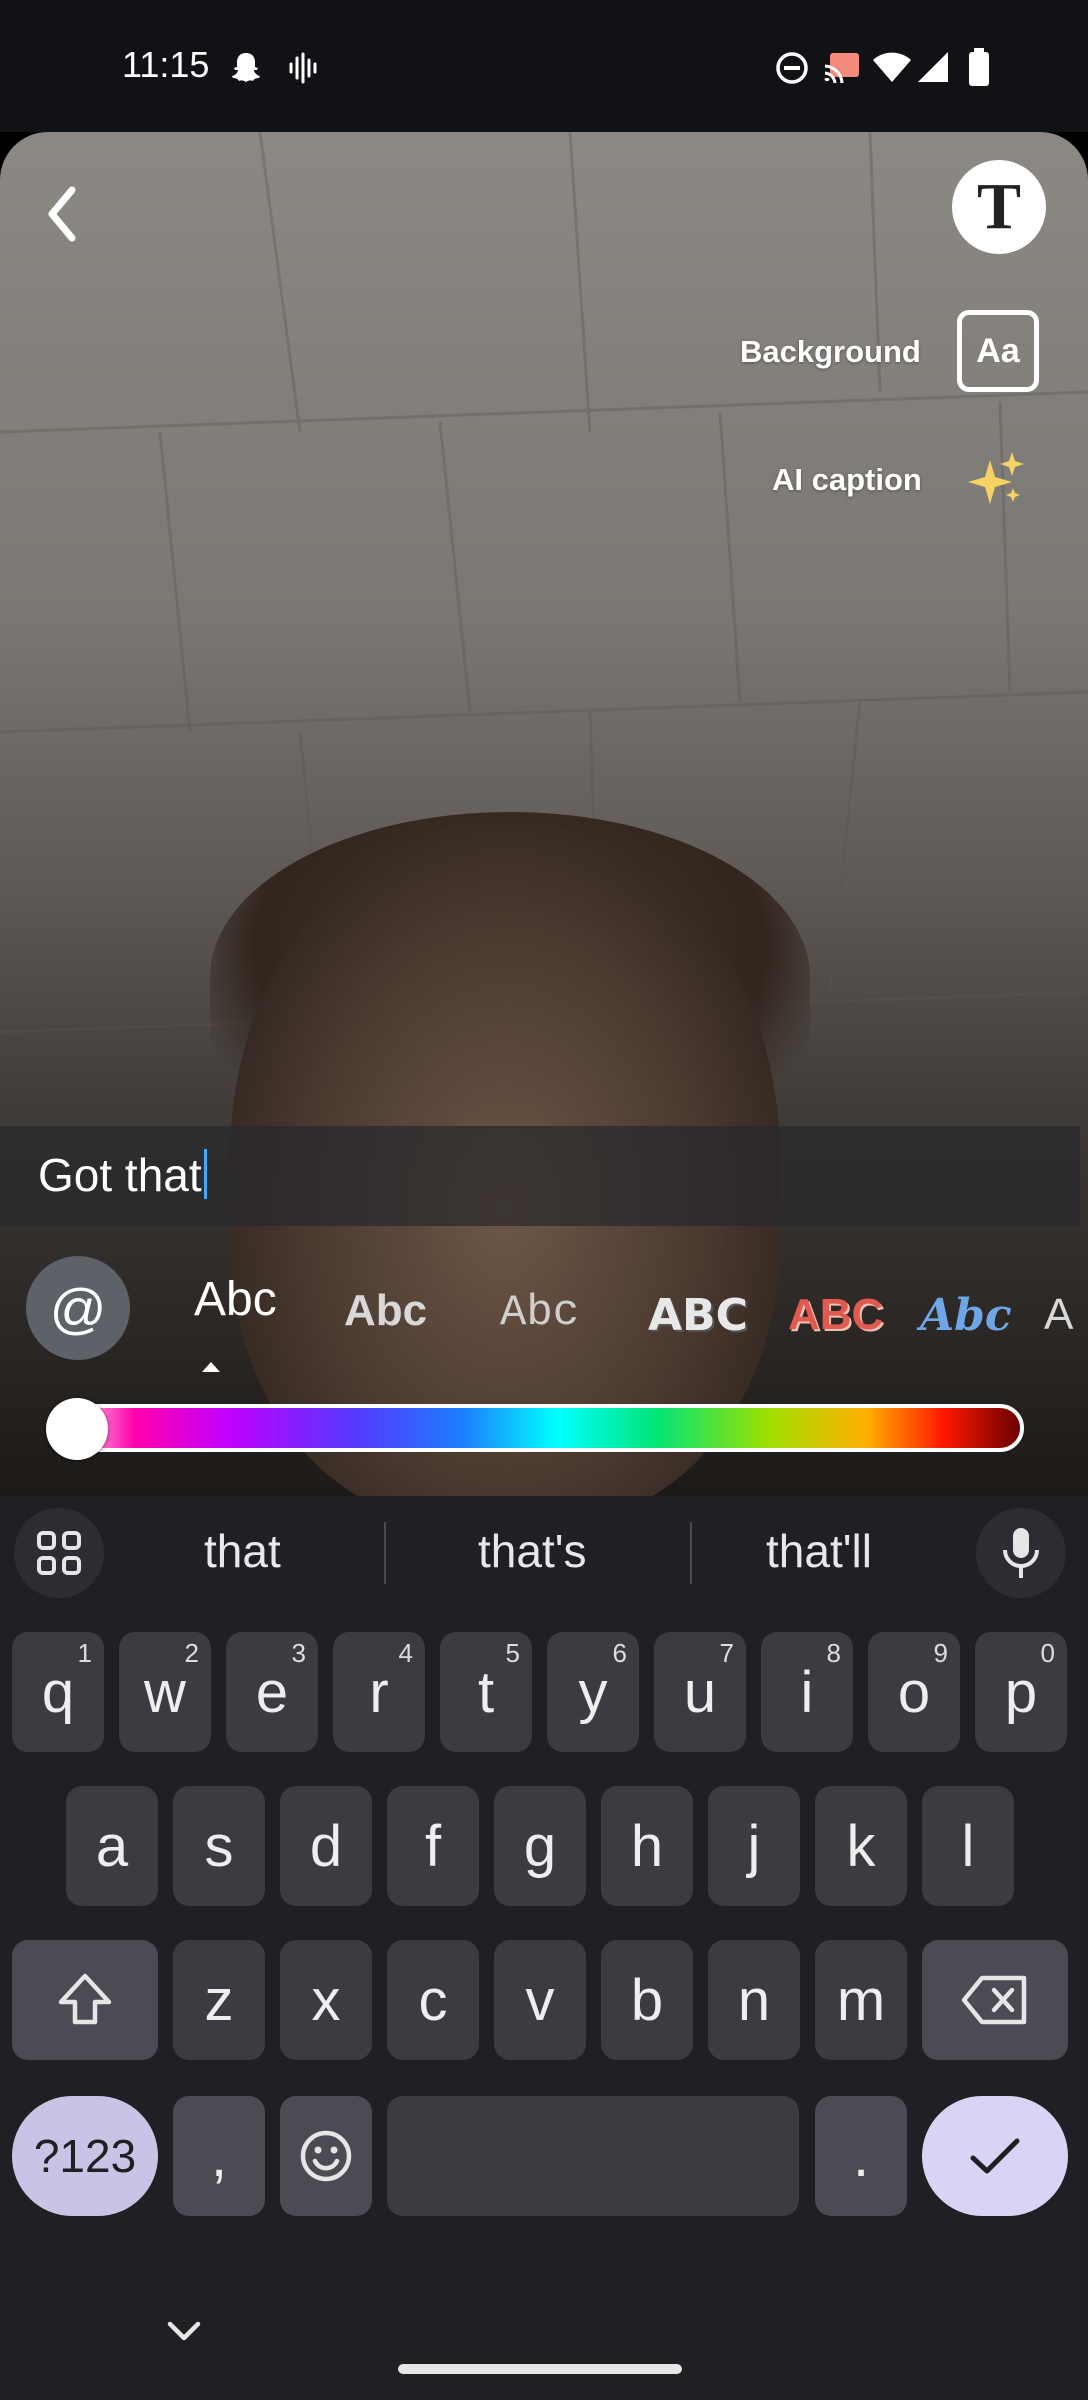 The width and height of the screenshot is (1088, 2400). What do you see at coordinates (219, 2000) in the screenshot?
I see `key-z: z` at bounding box center [219, 2000].